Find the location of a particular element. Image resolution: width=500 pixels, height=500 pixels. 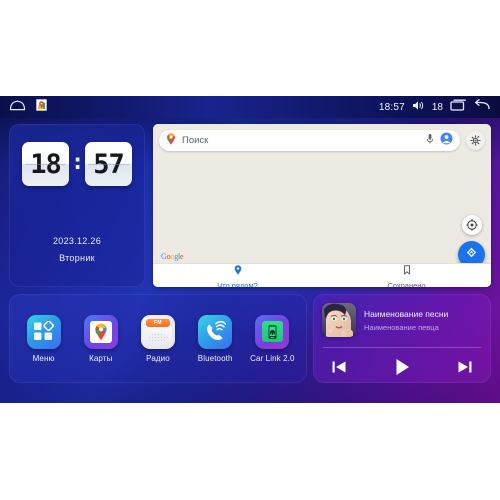

play-button is located at coordinates (402, 367).